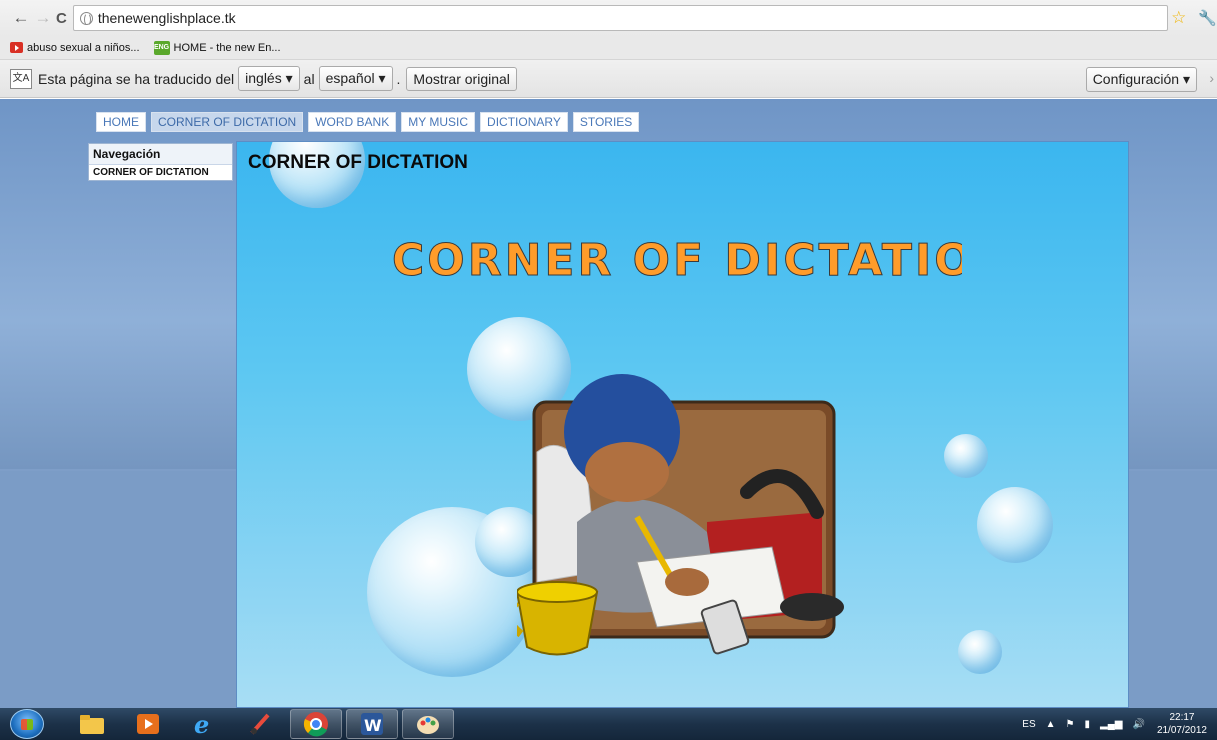 This screenshot has width=1217, height=740. What do you see at coordinates (86, 18) in the screenshot?
I see `globe-icon` at bounding box center [86, 18].